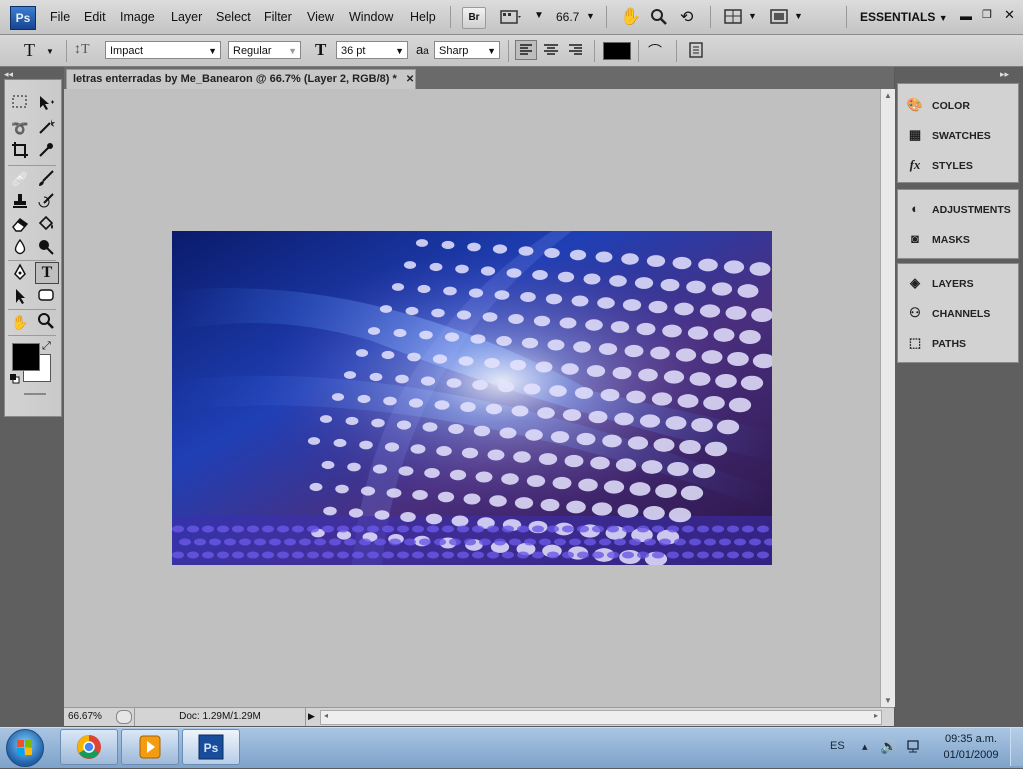 The image size is (1023, 769). Describe the element at coordinates (311, 716) in the screenshot. I see `status-menu-arrow-icon: ▶` at that location.